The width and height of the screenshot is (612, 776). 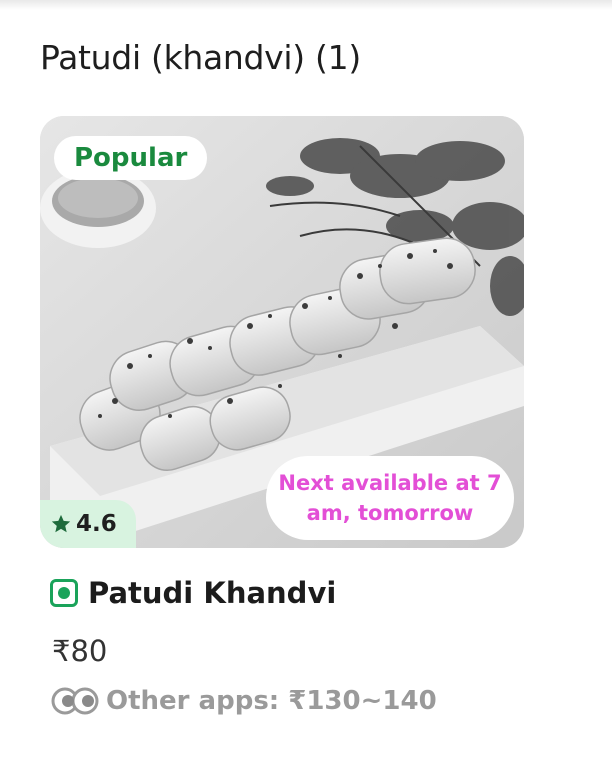 What do you see at coordinates (390, 513) in the screenshot?
I see `availability-line-2: am, tomorrow` at bounding box center [390, 513].